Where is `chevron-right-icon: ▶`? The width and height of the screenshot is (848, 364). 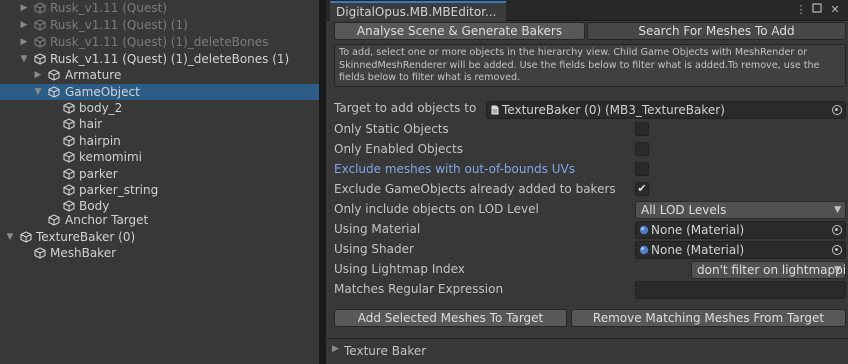 chevron-right-icon: ▶ is located at coordinates (335, 349).